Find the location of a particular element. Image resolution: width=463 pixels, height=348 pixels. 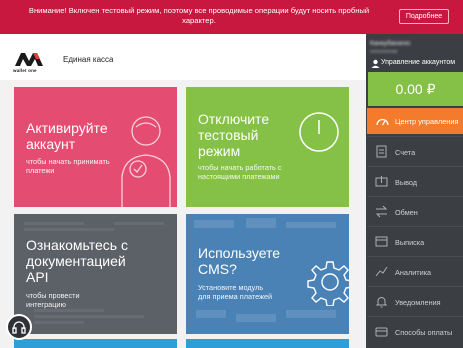

nav-item-invoices: Счета is located at coordinates (415, 151).